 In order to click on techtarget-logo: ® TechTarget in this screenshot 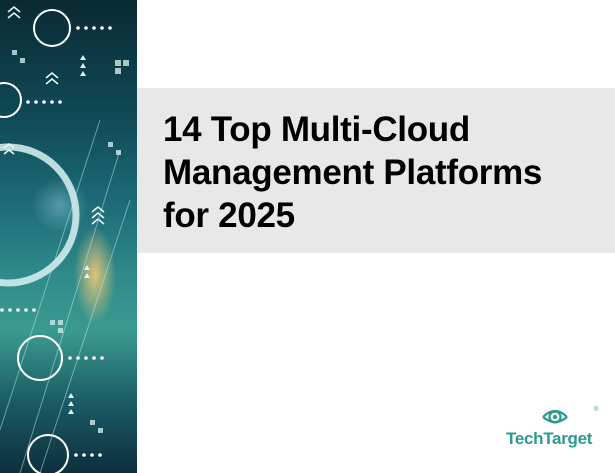, I will do `click(552, 430)`.